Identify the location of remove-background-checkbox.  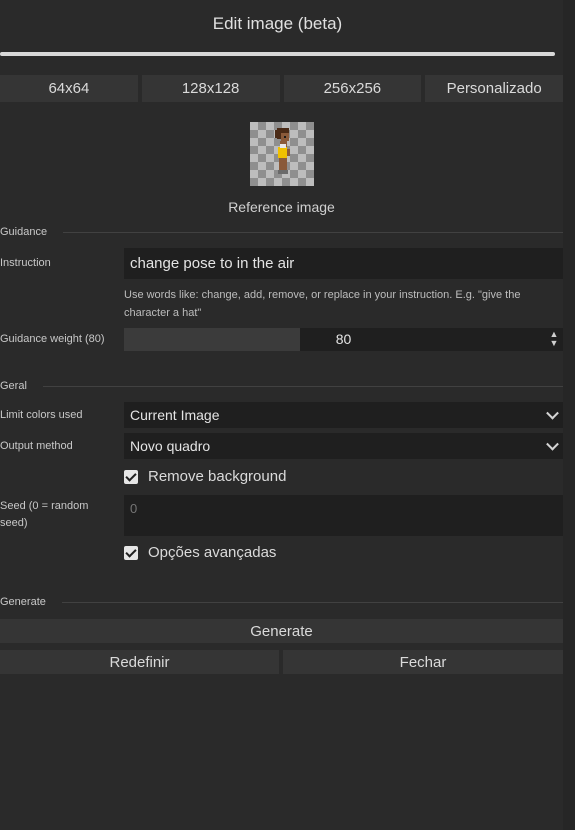
(131, 476).